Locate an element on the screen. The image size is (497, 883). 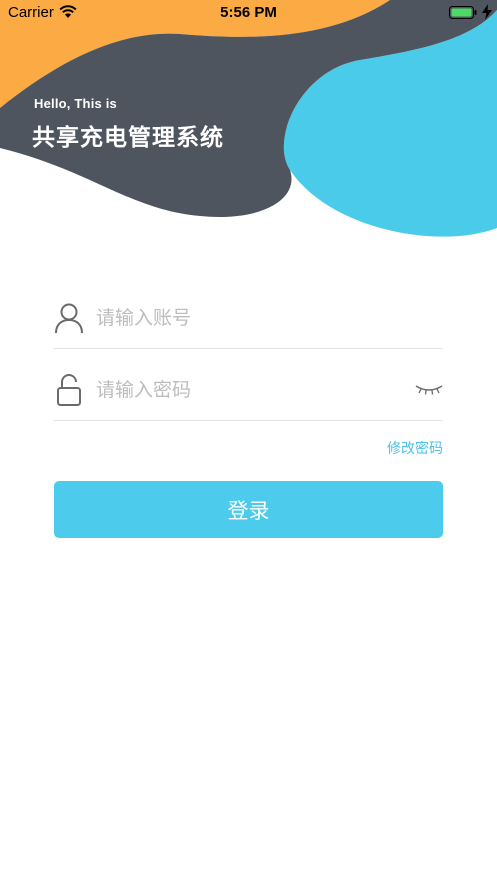
account-input is located at coordinates (246, 318).